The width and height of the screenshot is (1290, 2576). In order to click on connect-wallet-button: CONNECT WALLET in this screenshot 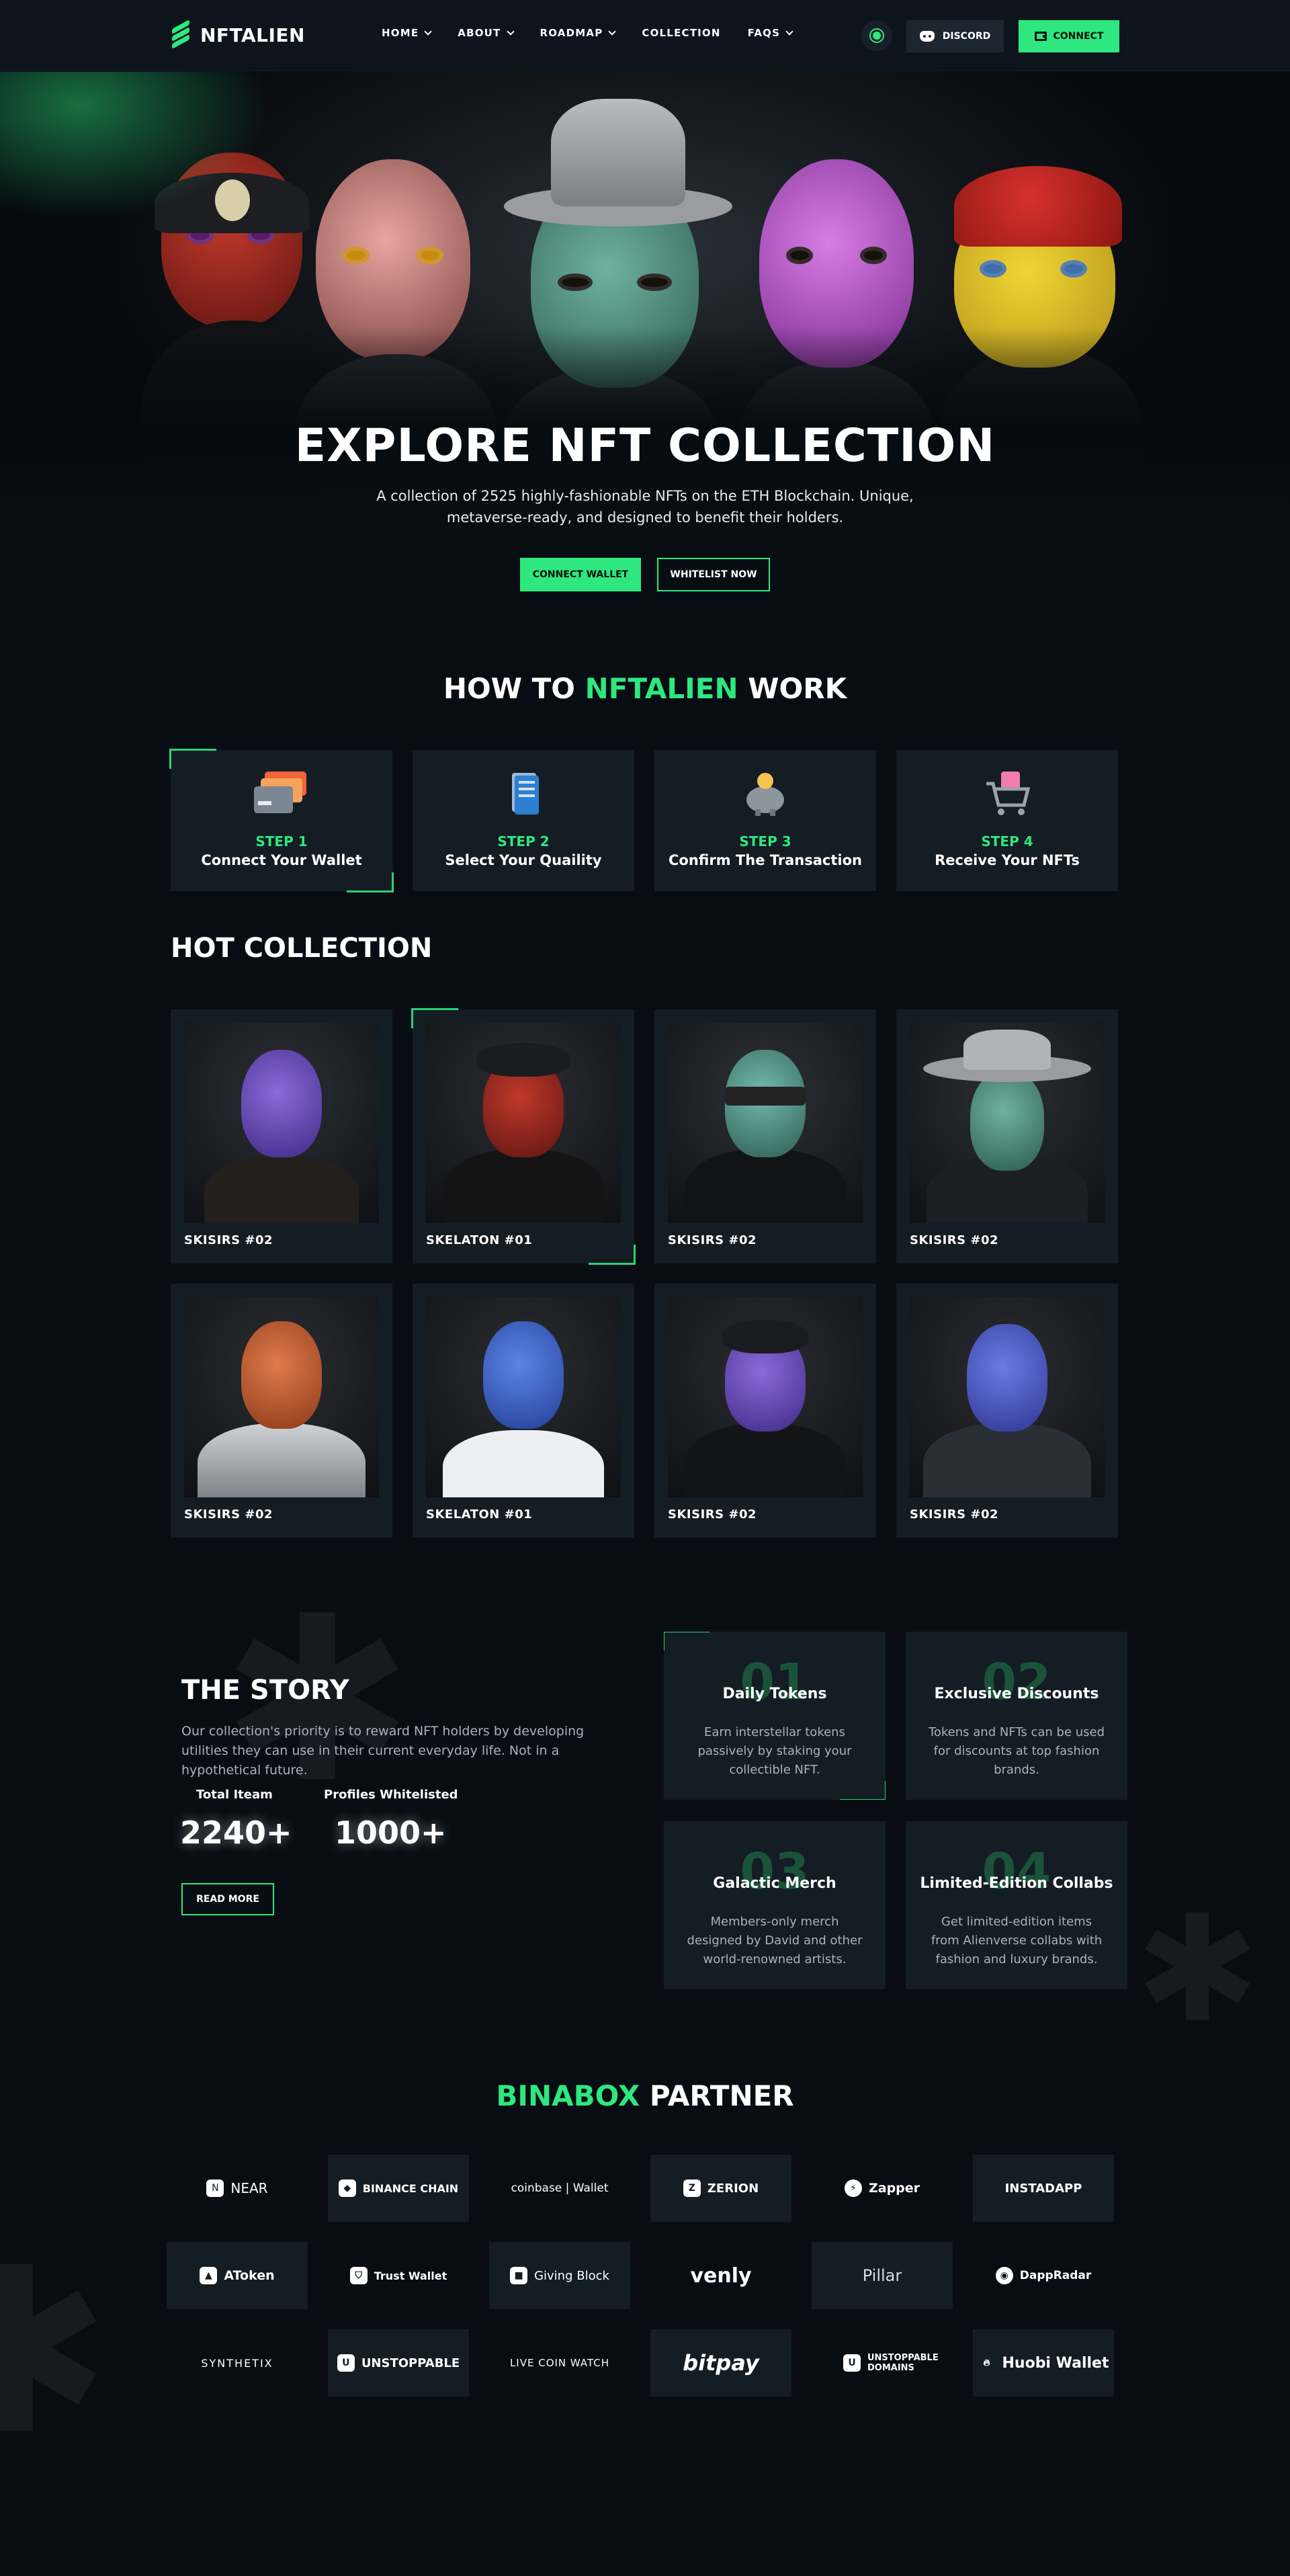, I will do `click(580, 574)`.